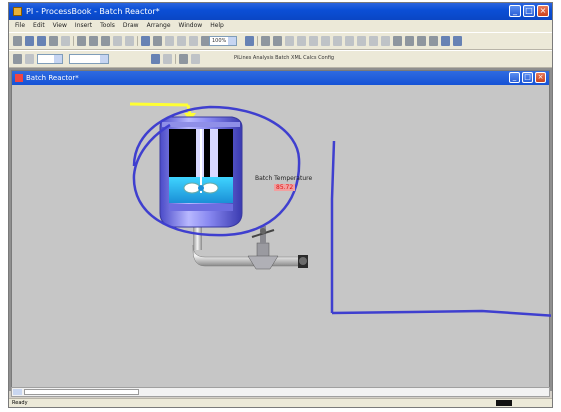 The height and width of the screenshot is (412, 561). I want to click on select-tool-icon, so click(265, 41).